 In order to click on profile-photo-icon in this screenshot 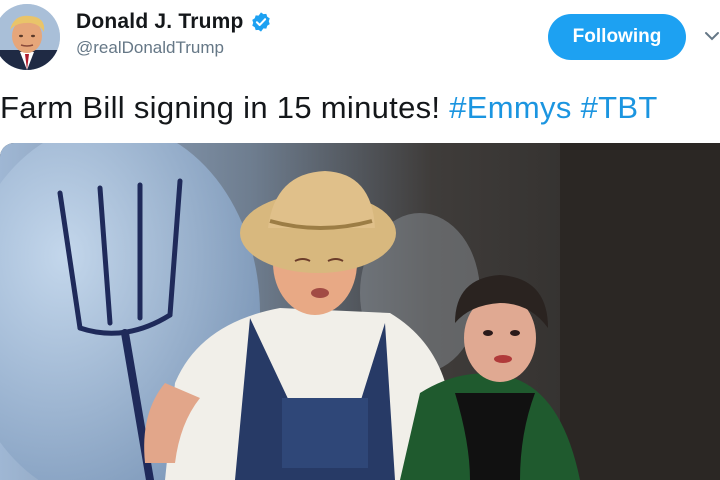, I will do `click(30, 37)`.